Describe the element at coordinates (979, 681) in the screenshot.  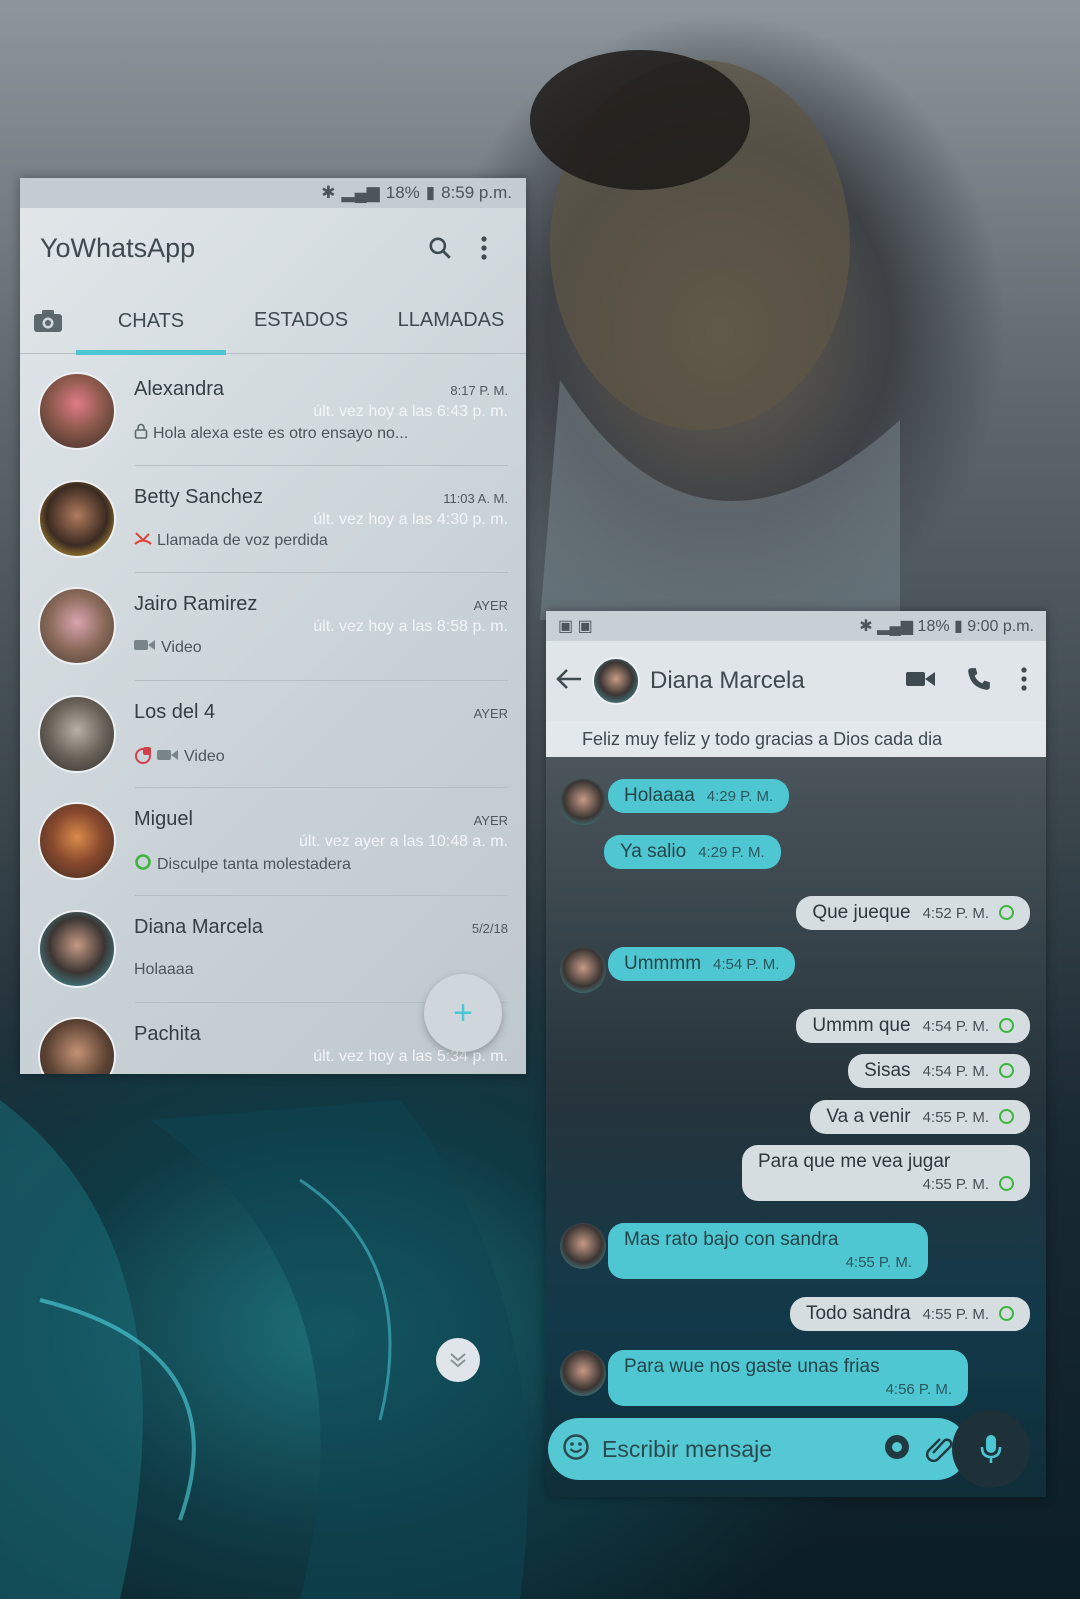
I see `voice-call-icon` at that location.